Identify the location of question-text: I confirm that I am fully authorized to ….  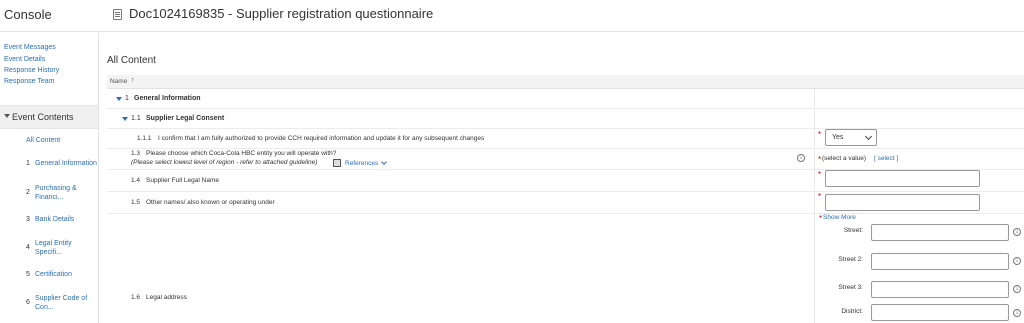
(321, 138).